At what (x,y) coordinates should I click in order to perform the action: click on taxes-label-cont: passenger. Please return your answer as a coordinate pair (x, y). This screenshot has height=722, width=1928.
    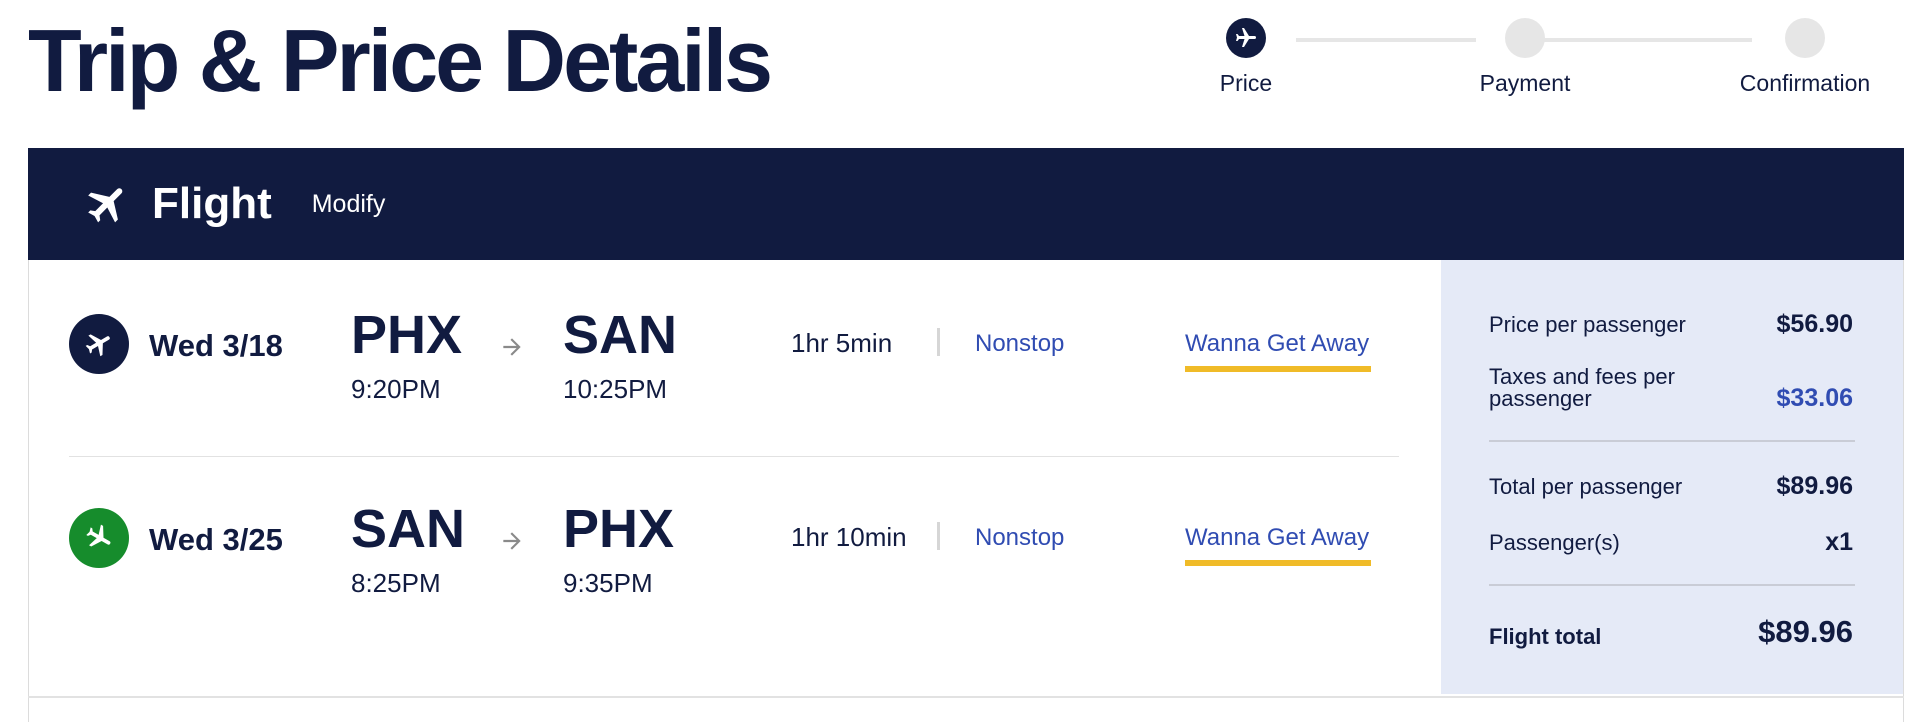
    Looking at the image, I should click on (1540, 398).